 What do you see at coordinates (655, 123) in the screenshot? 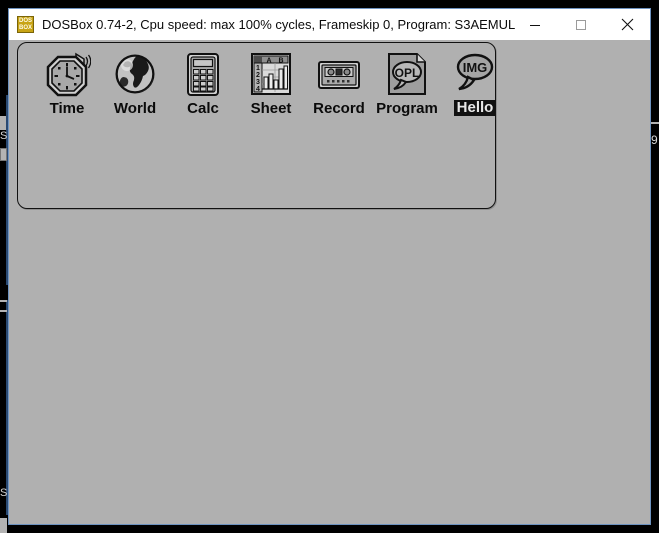
I see `bg-window-right-panel` at bounding box center [655, 123].